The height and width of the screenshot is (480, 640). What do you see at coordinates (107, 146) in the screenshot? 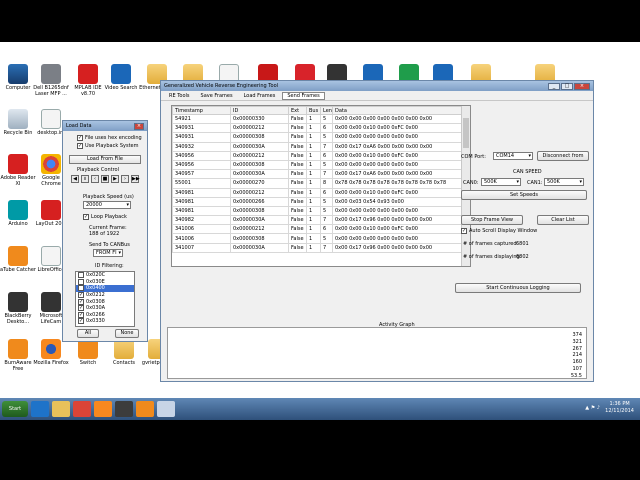
I see `playback-system-checkbox: ✓ Use Playback System` at bounding box center [107, 146].